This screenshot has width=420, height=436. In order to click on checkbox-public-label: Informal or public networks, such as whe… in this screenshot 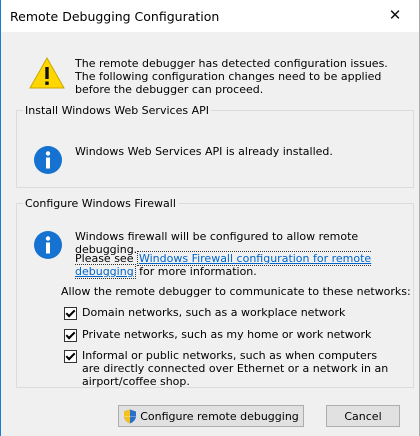, I will do `click(235, 368)`.